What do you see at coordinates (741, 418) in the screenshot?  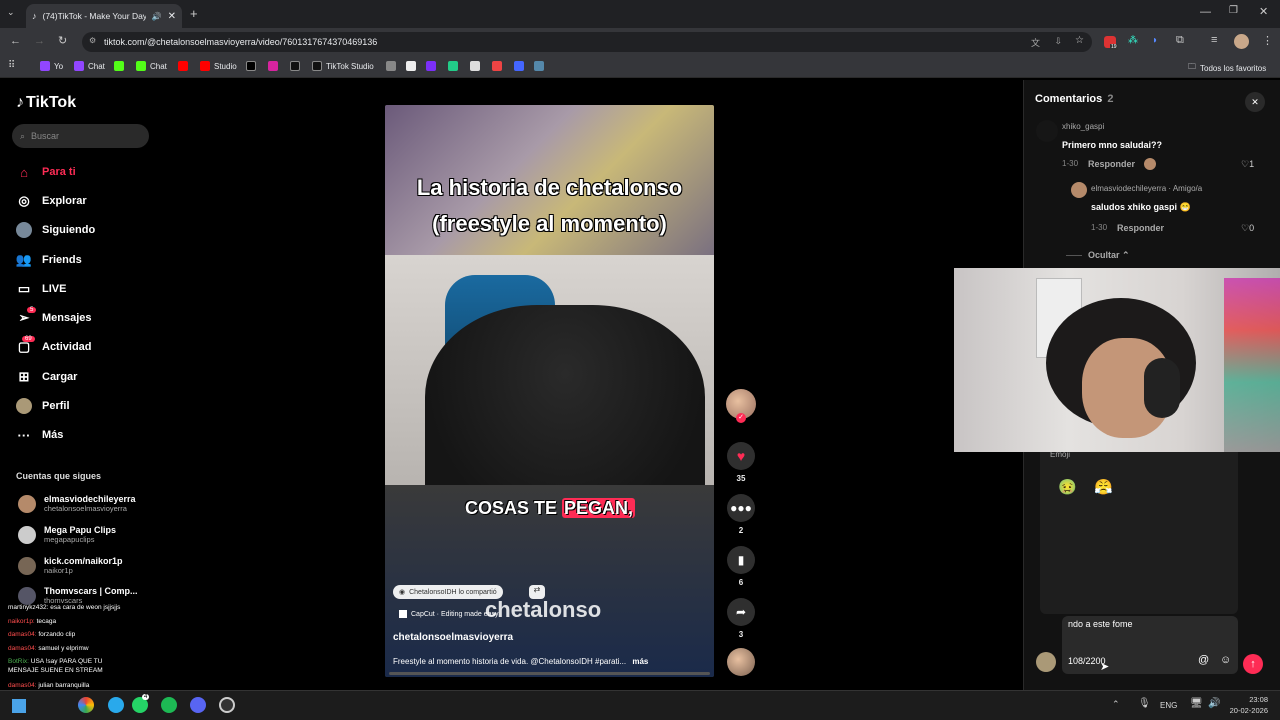 I see `follow-badge-icon: ✓` at bounding box center [741, 418].